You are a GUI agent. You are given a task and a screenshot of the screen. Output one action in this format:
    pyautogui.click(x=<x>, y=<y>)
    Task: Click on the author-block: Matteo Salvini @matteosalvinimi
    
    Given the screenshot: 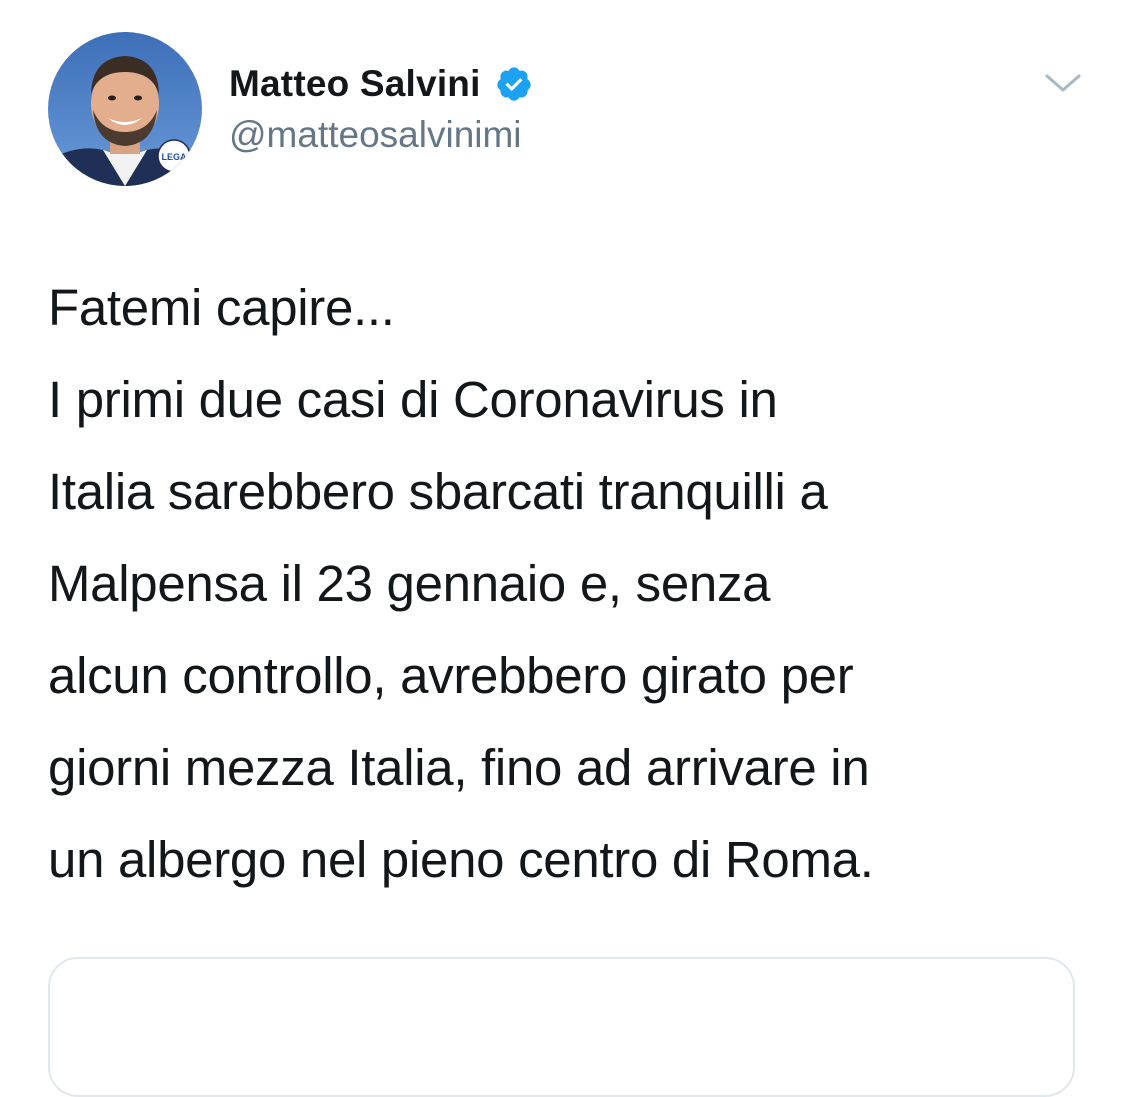 What is the action you would take?
    pyautogui.click(x=381, y=106)
    